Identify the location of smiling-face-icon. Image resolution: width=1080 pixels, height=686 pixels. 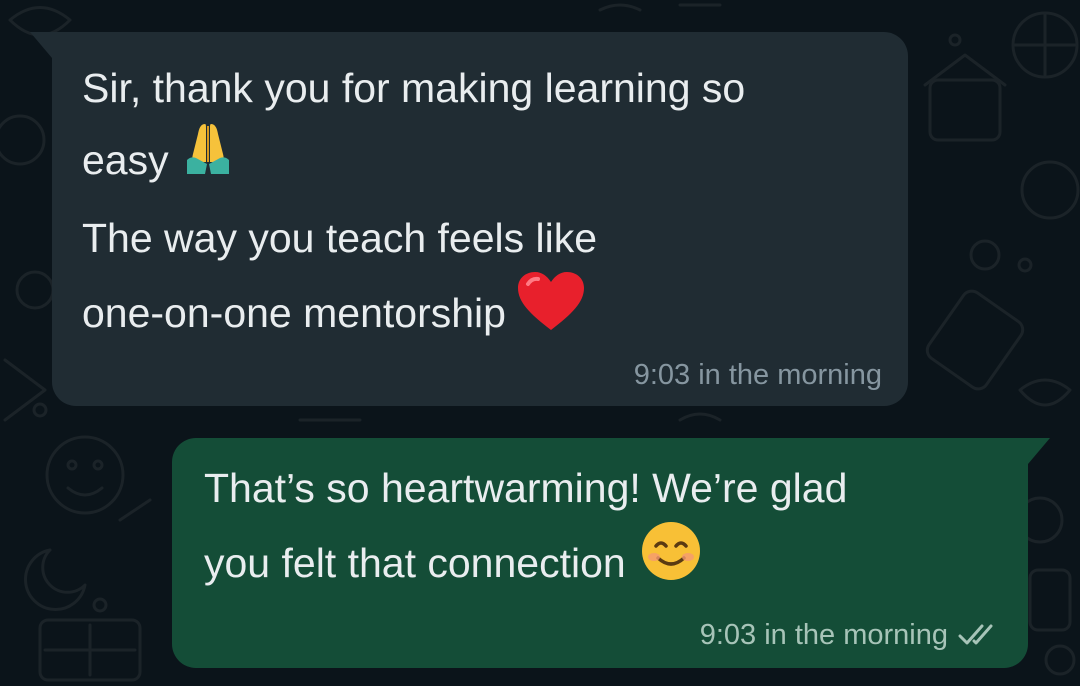
(671, 562).